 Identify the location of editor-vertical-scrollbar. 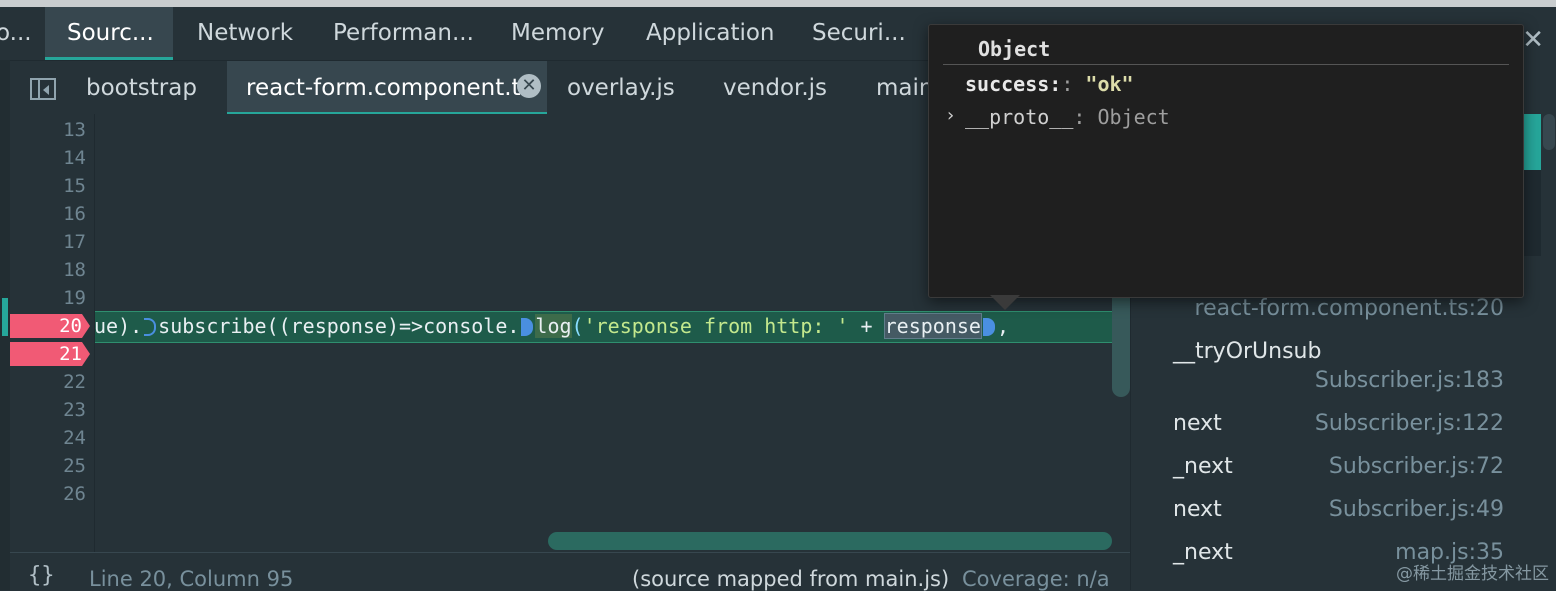
(1121, 343).